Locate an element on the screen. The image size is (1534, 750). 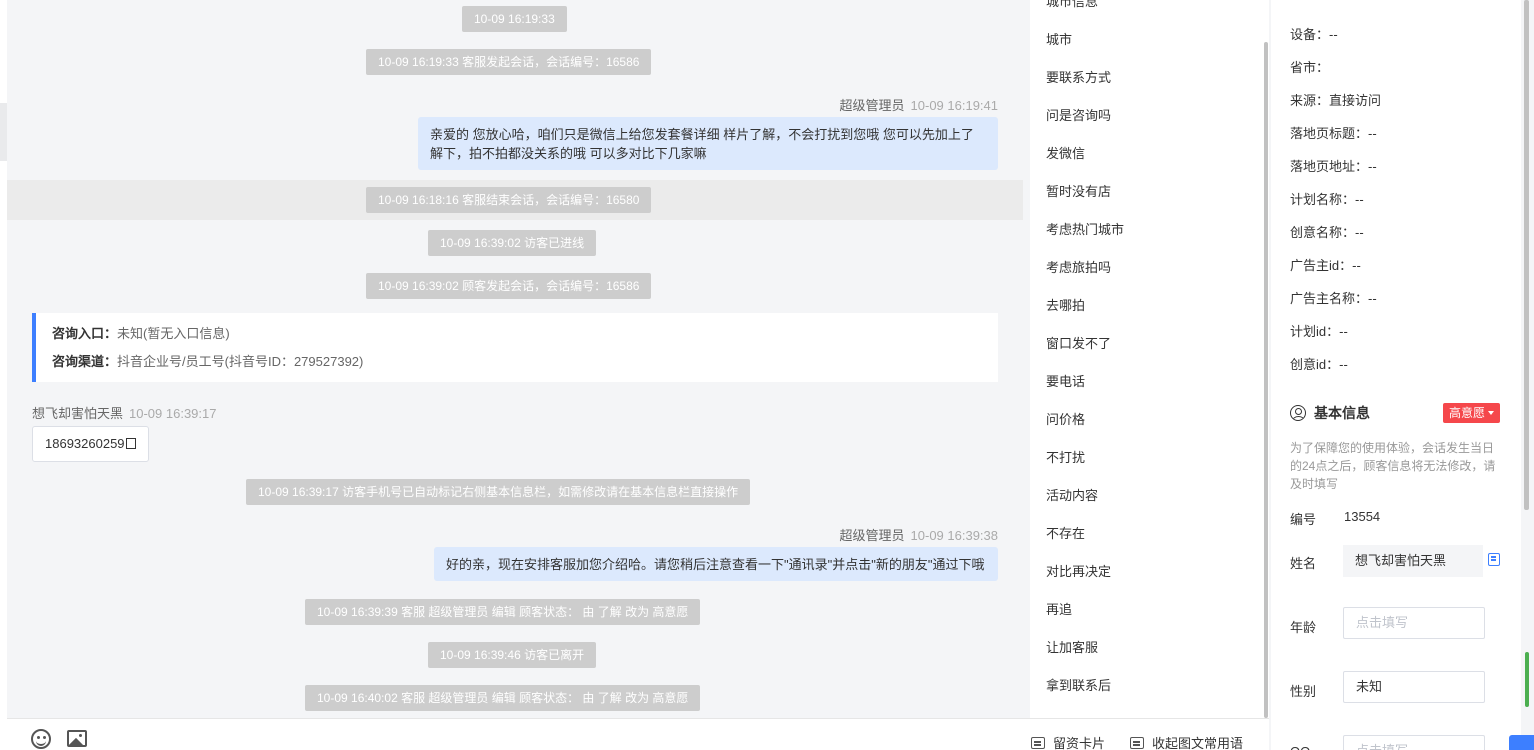
province-info: 省市： is located at coordinates (1310, 67).